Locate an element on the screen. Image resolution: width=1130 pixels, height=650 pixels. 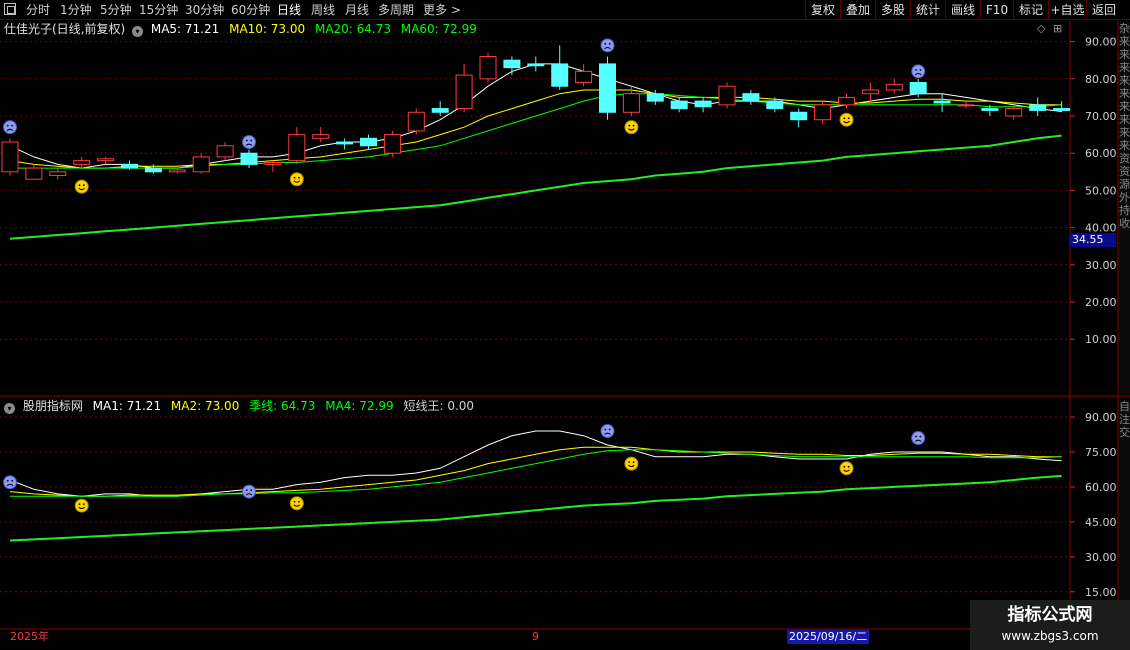
diamond-icon: ◇ is located at coordinates (1041, 28).